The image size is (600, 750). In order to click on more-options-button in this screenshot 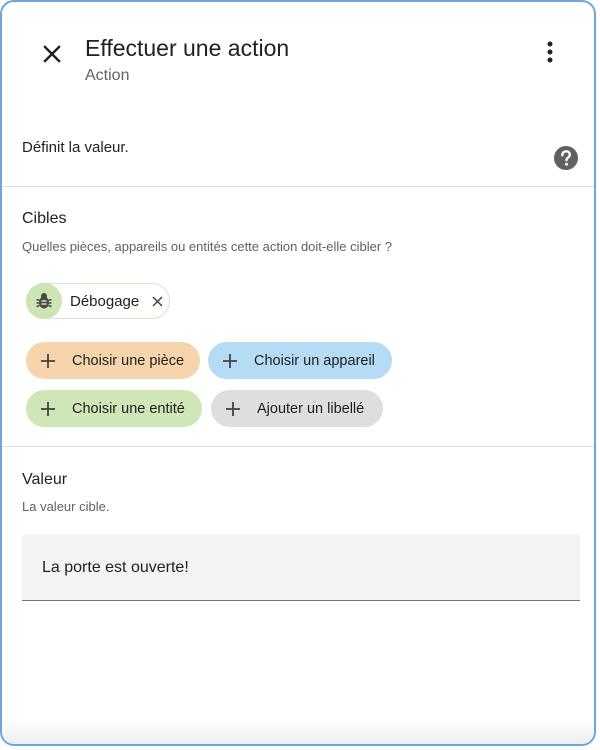, I will do `click(550, 52)`.